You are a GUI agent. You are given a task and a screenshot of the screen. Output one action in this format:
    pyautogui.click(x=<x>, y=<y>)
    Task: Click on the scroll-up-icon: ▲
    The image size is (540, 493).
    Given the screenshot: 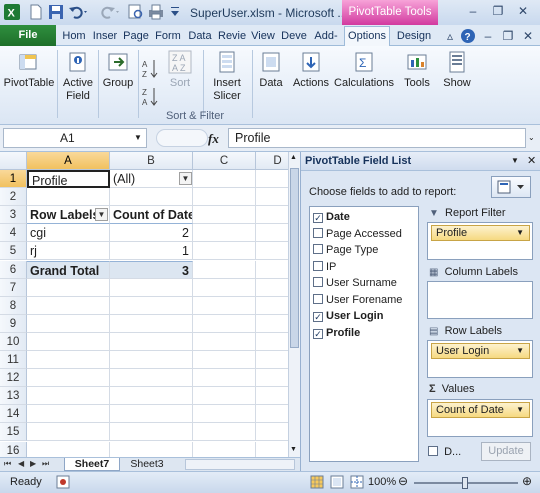 What is the action you would take?
    pyautogui.click(x=293, y=157)
    